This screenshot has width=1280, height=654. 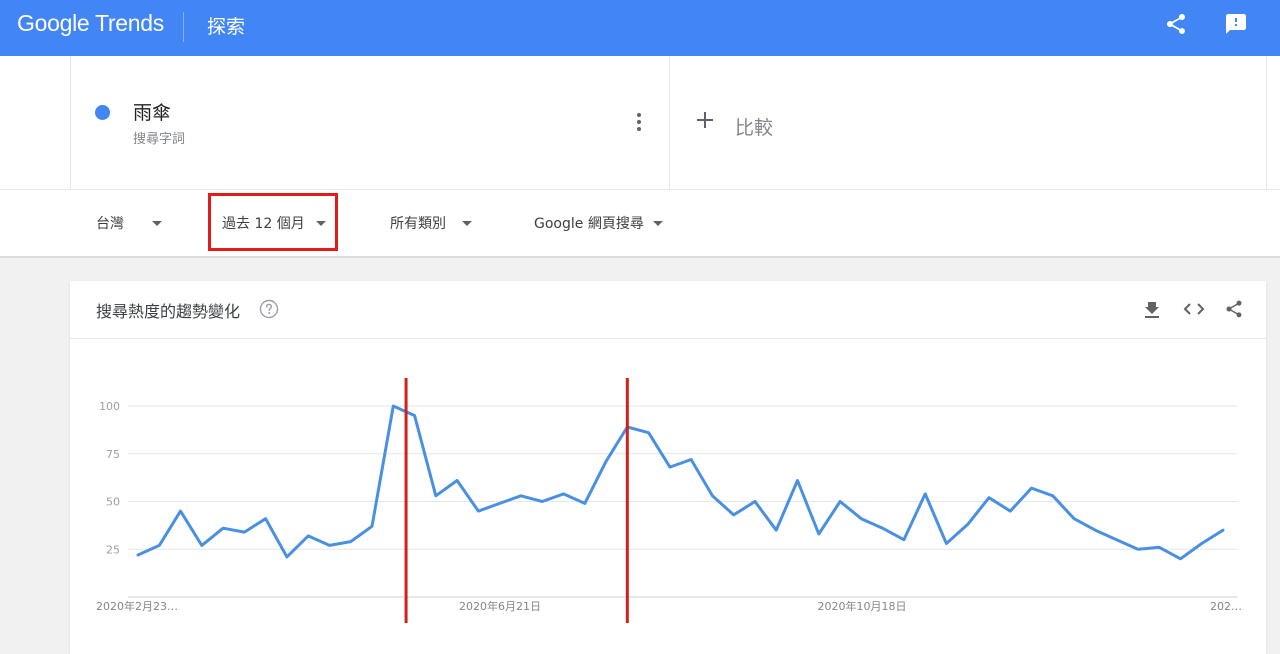 What do you see at coordinates (152, 111) in the screenshot?
I see `term-name: 雨傘` at bounding box center [152, 111].